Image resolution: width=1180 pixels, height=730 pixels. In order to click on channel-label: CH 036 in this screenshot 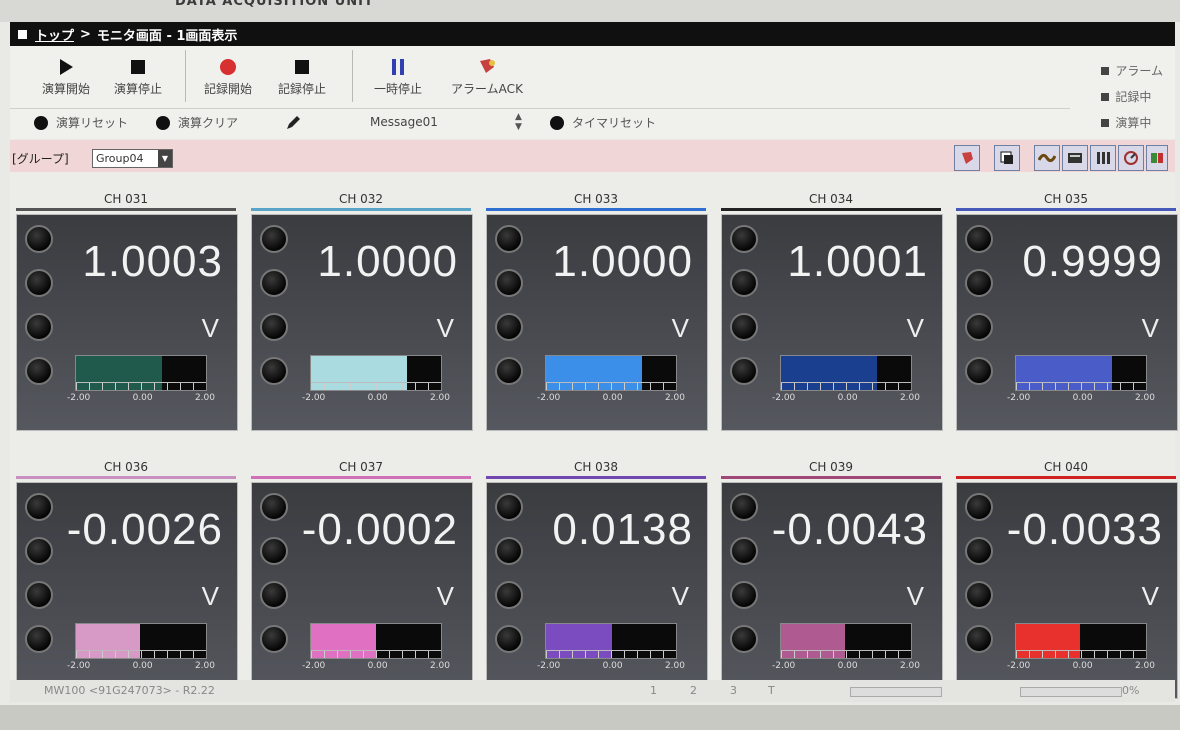, I will do `click(126, 467)`.